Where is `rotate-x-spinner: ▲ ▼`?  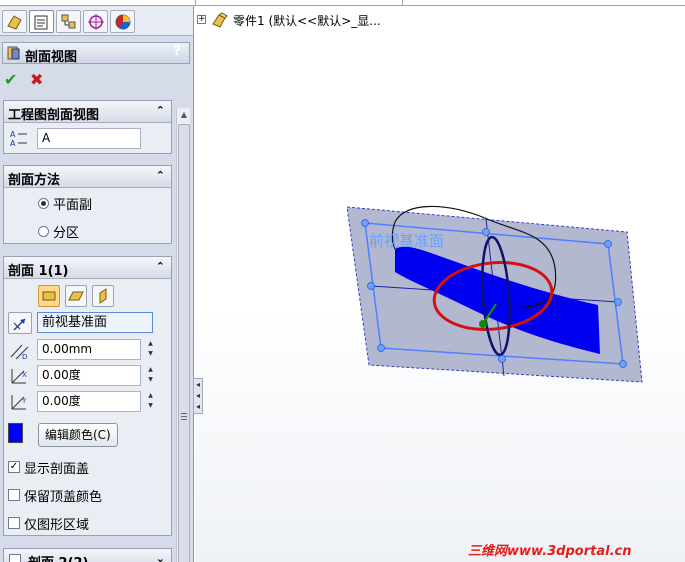 rotate-x-spinner: ▲ ▼ is located at coordinates (150, 375).